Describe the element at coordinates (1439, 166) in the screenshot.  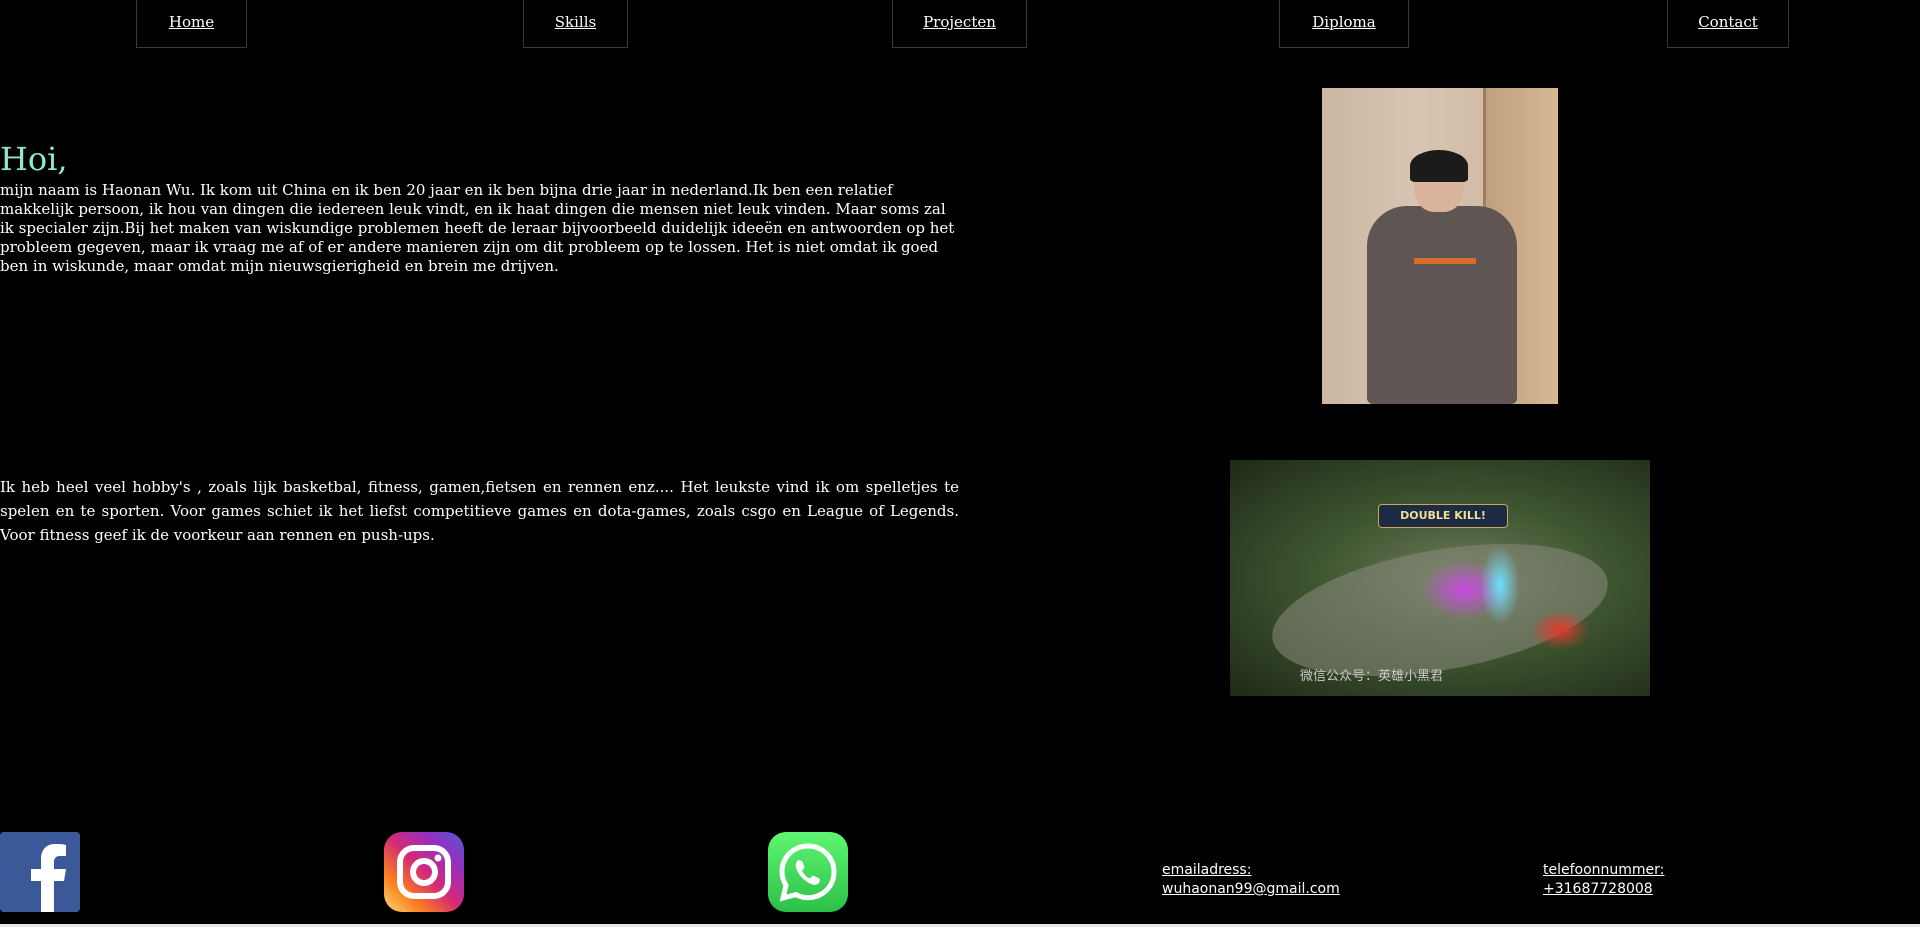
I see `photo-beanie` at that location.